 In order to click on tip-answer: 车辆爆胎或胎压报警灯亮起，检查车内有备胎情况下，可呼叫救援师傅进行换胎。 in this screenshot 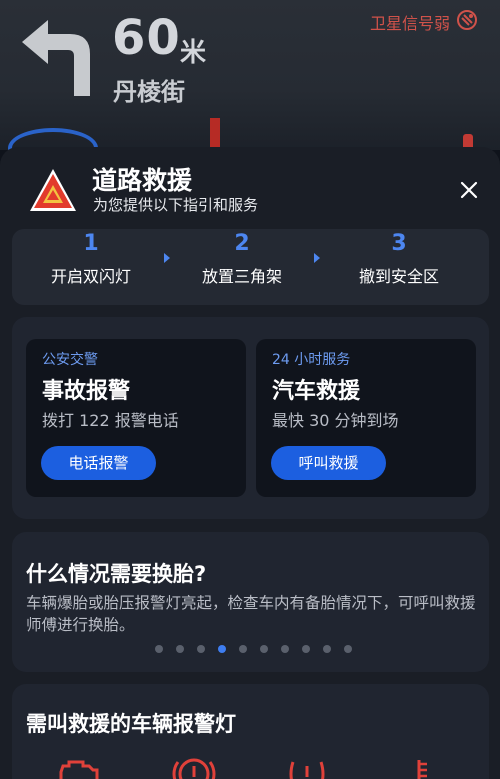, I will do `click(251, 614)`.